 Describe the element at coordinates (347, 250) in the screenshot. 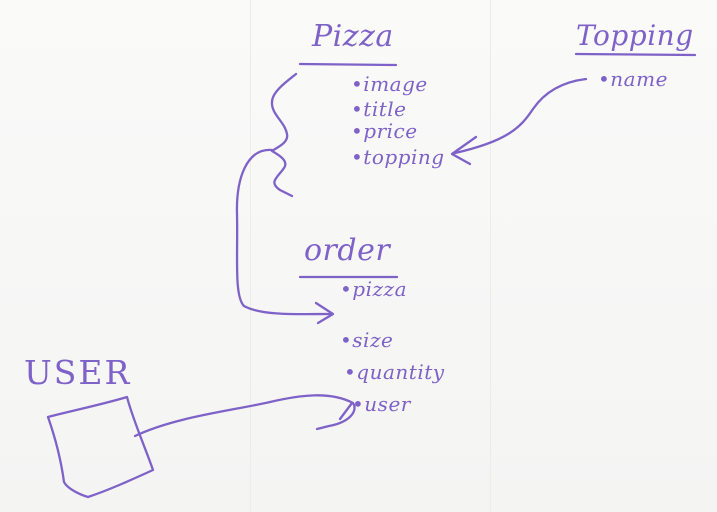

I see `order-model-title: order` at that location.